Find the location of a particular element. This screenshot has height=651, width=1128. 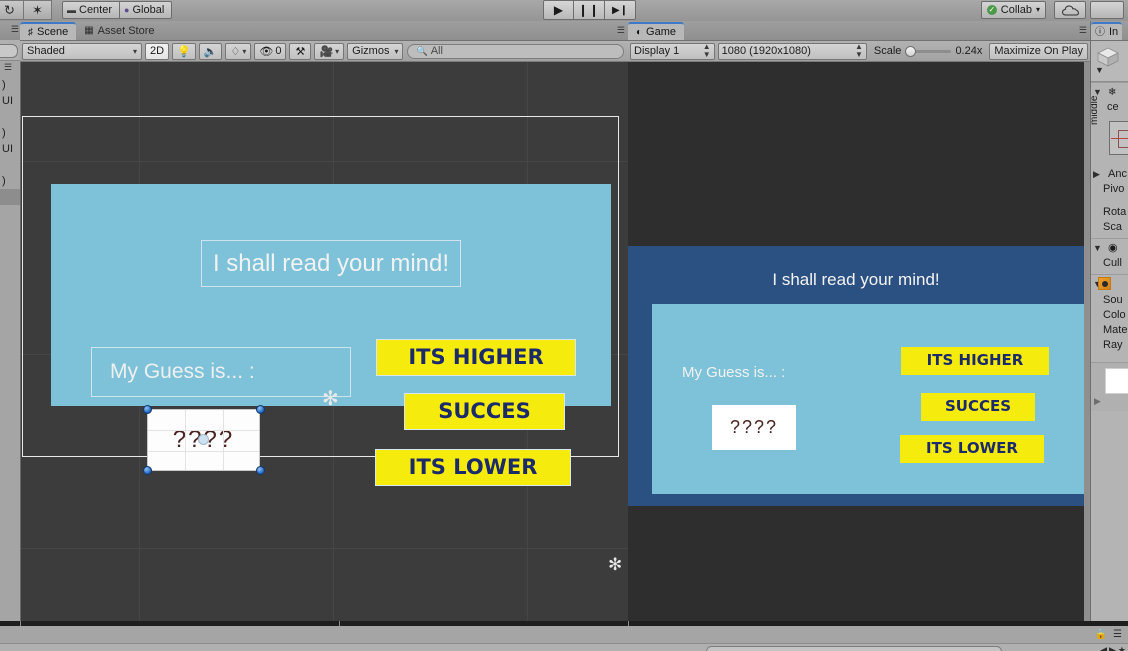

material-row: Mate is located at coordinates (1109, 330).